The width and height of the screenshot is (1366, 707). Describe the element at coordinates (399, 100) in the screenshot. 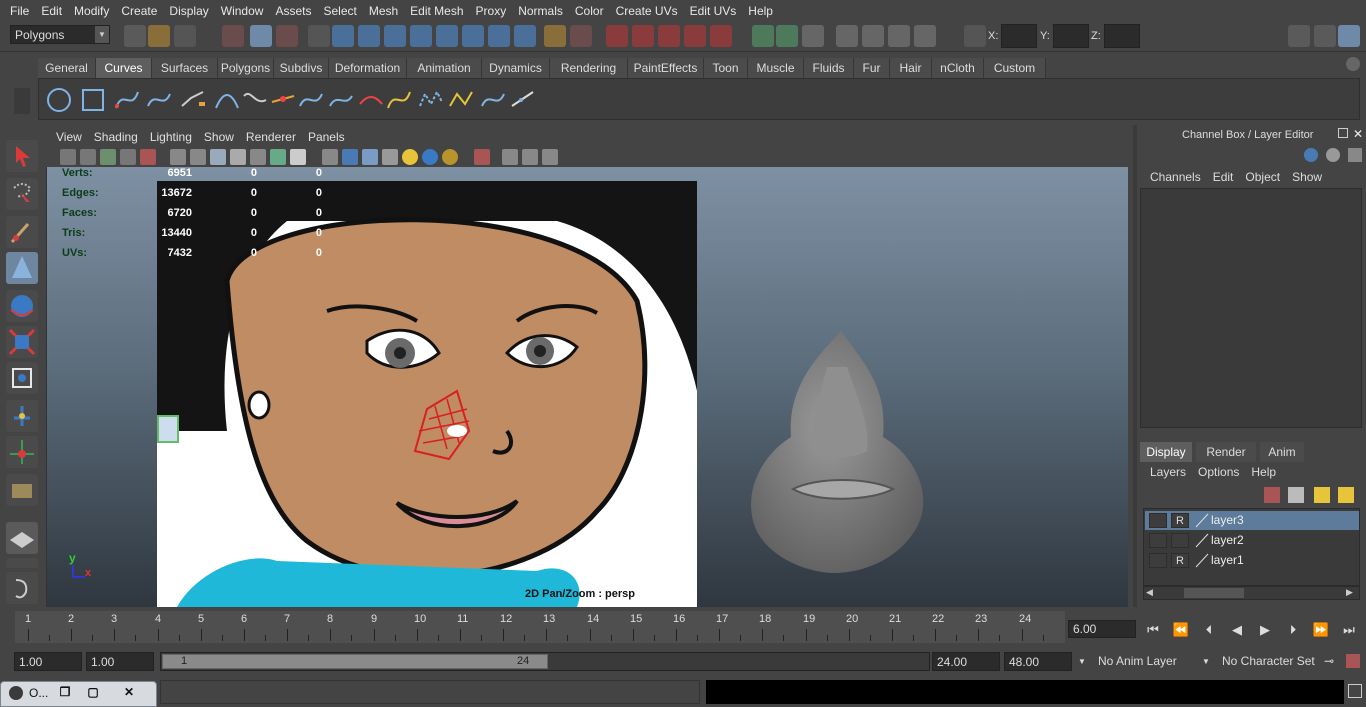

I see `rebuild-curve-icon` at that location.